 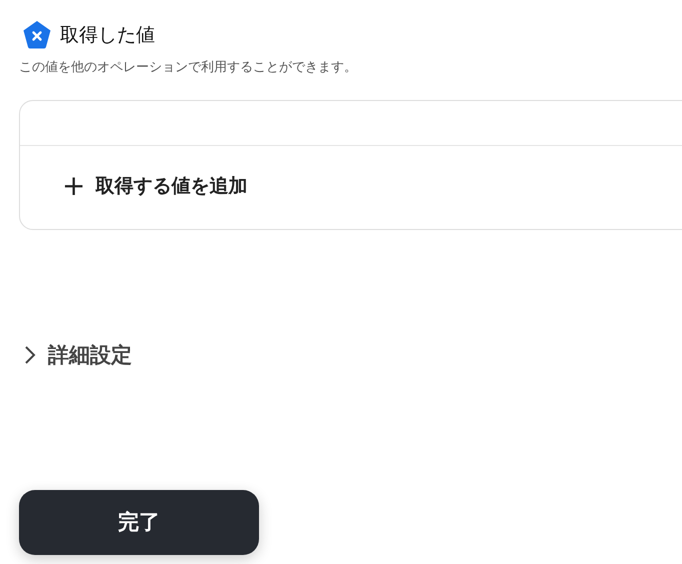 I want to click on section-title: 取得した値, so click(x=107, y=35).